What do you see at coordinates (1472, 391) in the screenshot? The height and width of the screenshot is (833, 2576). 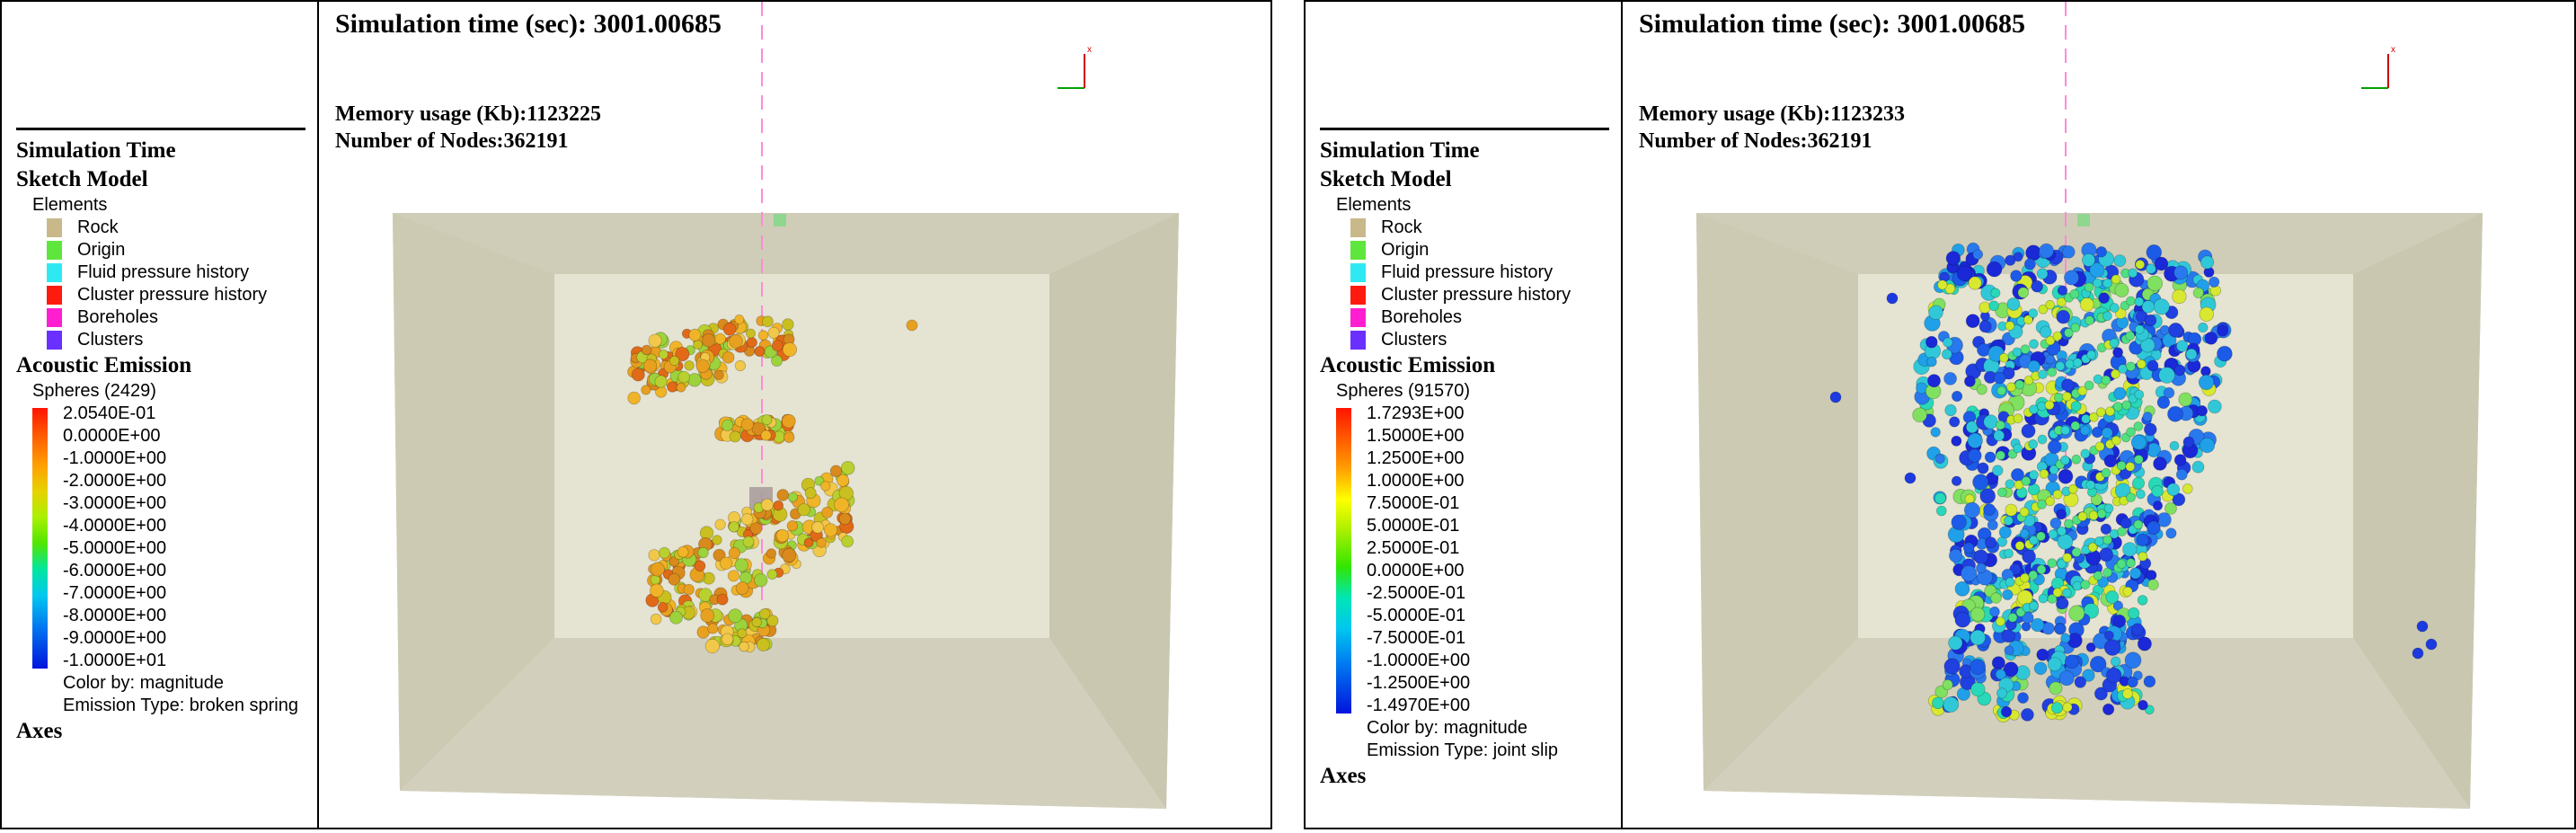 I see `legend-spheres-count: Spheres (91570)` at bounding box center [1472, 391].